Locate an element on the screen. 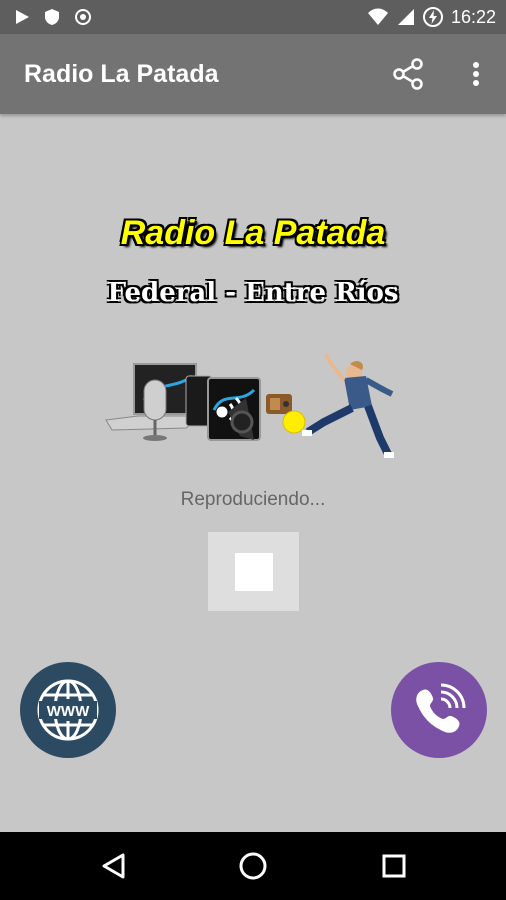 This screenshot has width=506, height=900. system-nav-bar is located at coordinates (253, 866).